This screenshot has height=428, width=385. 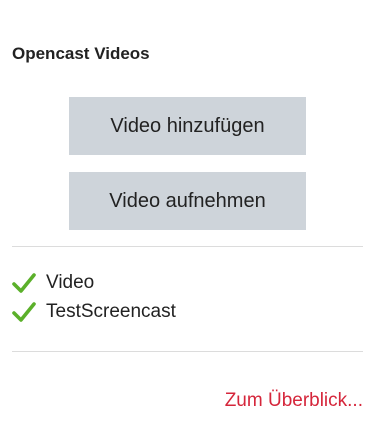 What do you see at coordinates (111, 311) in the screenshot?
I see `video-title: TestScreencast` at bounding box center [111, 311].